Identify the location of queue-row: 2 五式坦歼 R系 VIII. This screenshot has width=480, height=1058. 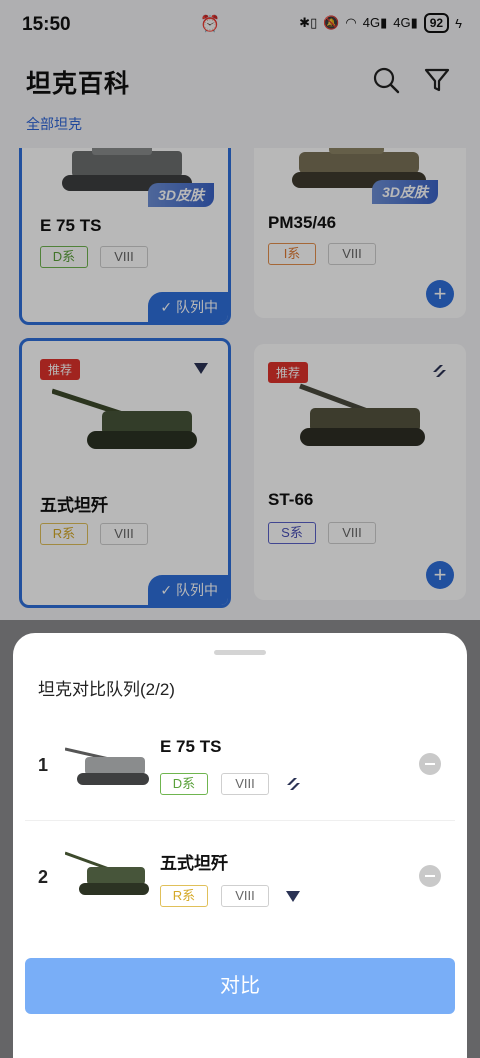
(240, 877).